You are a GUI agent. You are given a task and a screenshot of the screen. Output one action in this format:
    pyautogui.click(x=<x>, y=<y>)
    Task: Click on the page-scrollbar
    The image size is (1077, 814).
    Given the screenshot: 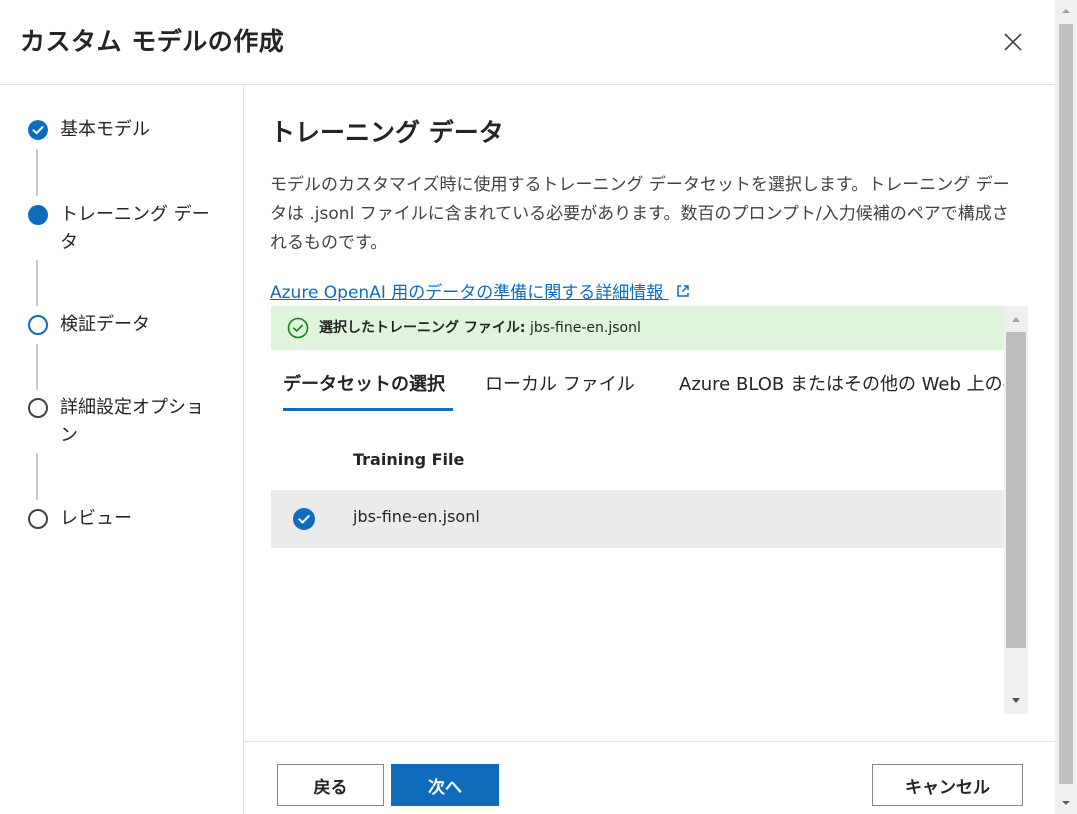 What is the action you would take?
    pyautogui.click(x=1066, y=407)
    